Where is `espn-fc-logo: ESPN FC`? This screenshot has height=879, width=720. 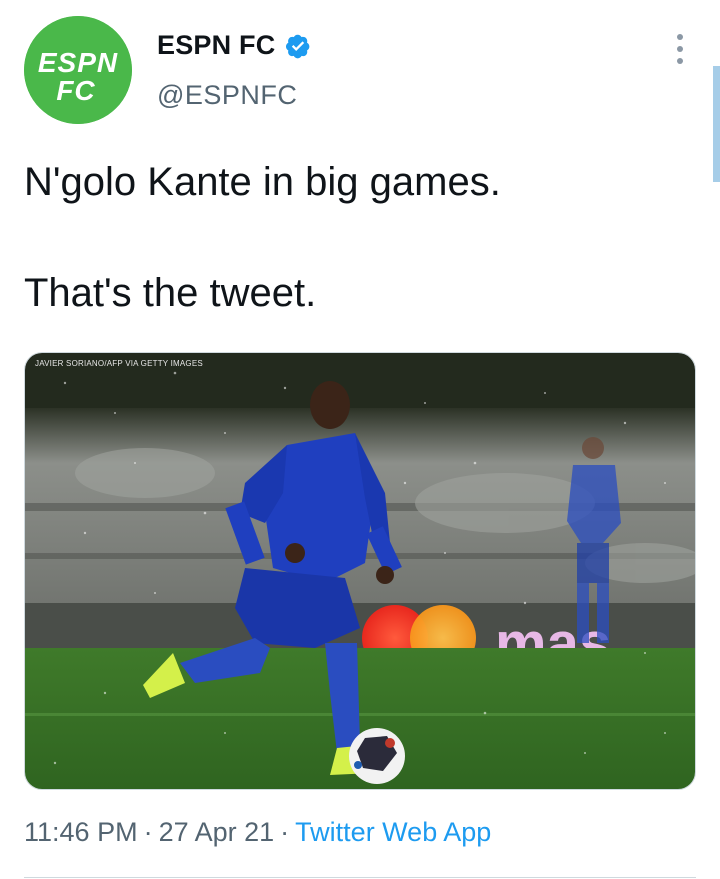 espn-fc-logo: ESPN FC is located at coordinates (78, 70).